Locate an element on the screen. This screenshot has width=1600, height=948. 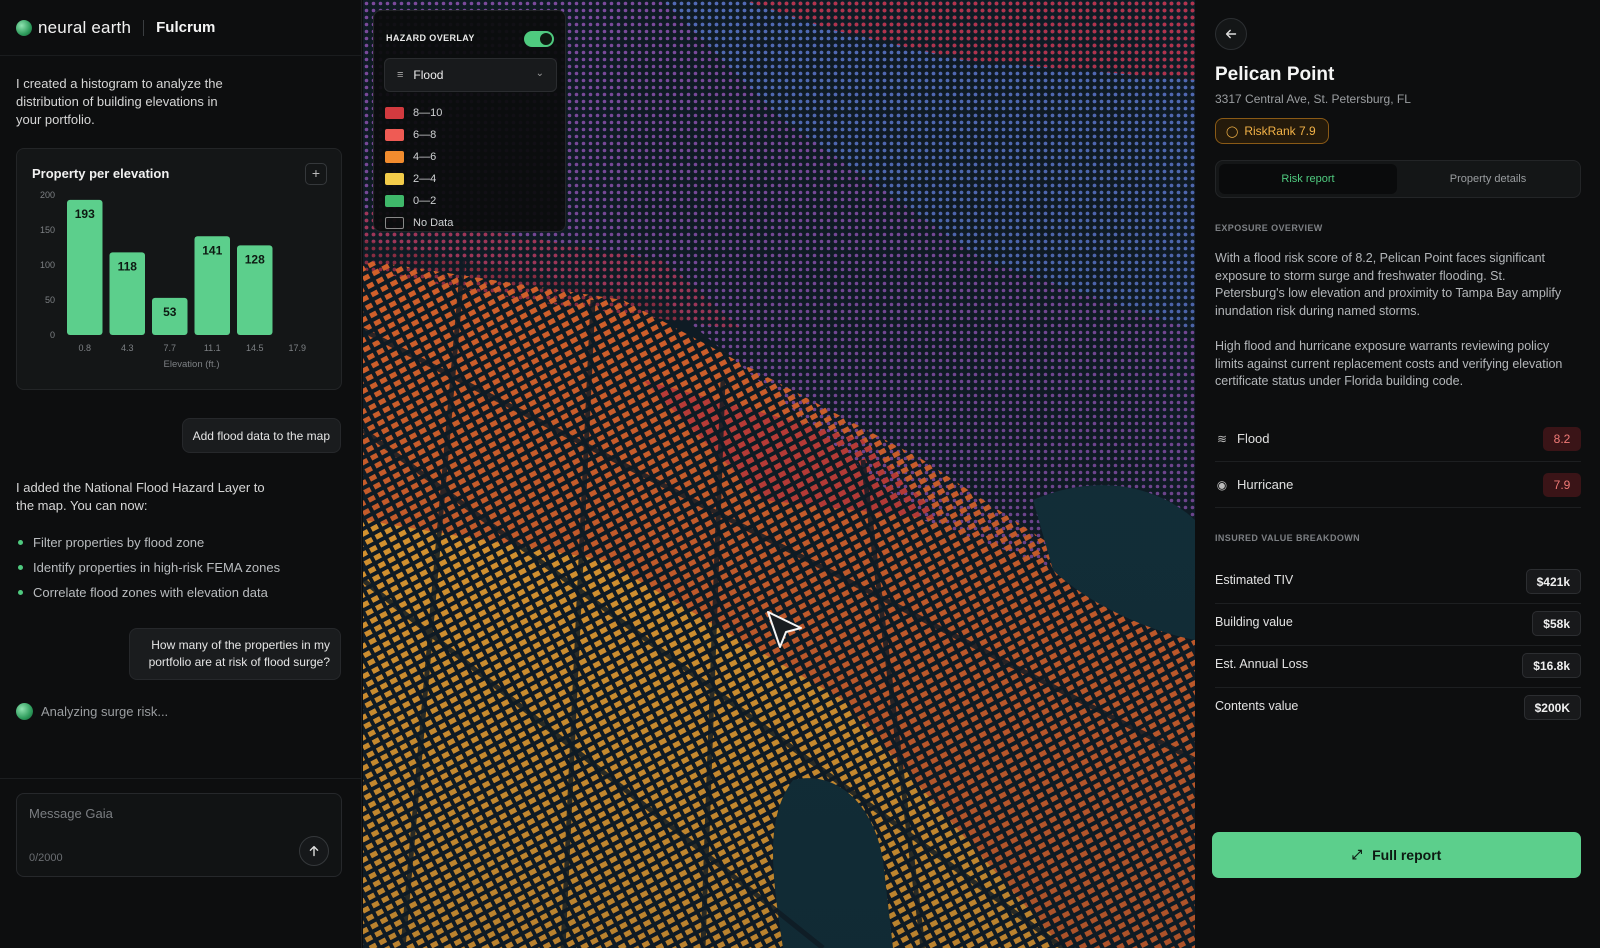
hazard-overlay-toggle is located at coordinates (539, 39).